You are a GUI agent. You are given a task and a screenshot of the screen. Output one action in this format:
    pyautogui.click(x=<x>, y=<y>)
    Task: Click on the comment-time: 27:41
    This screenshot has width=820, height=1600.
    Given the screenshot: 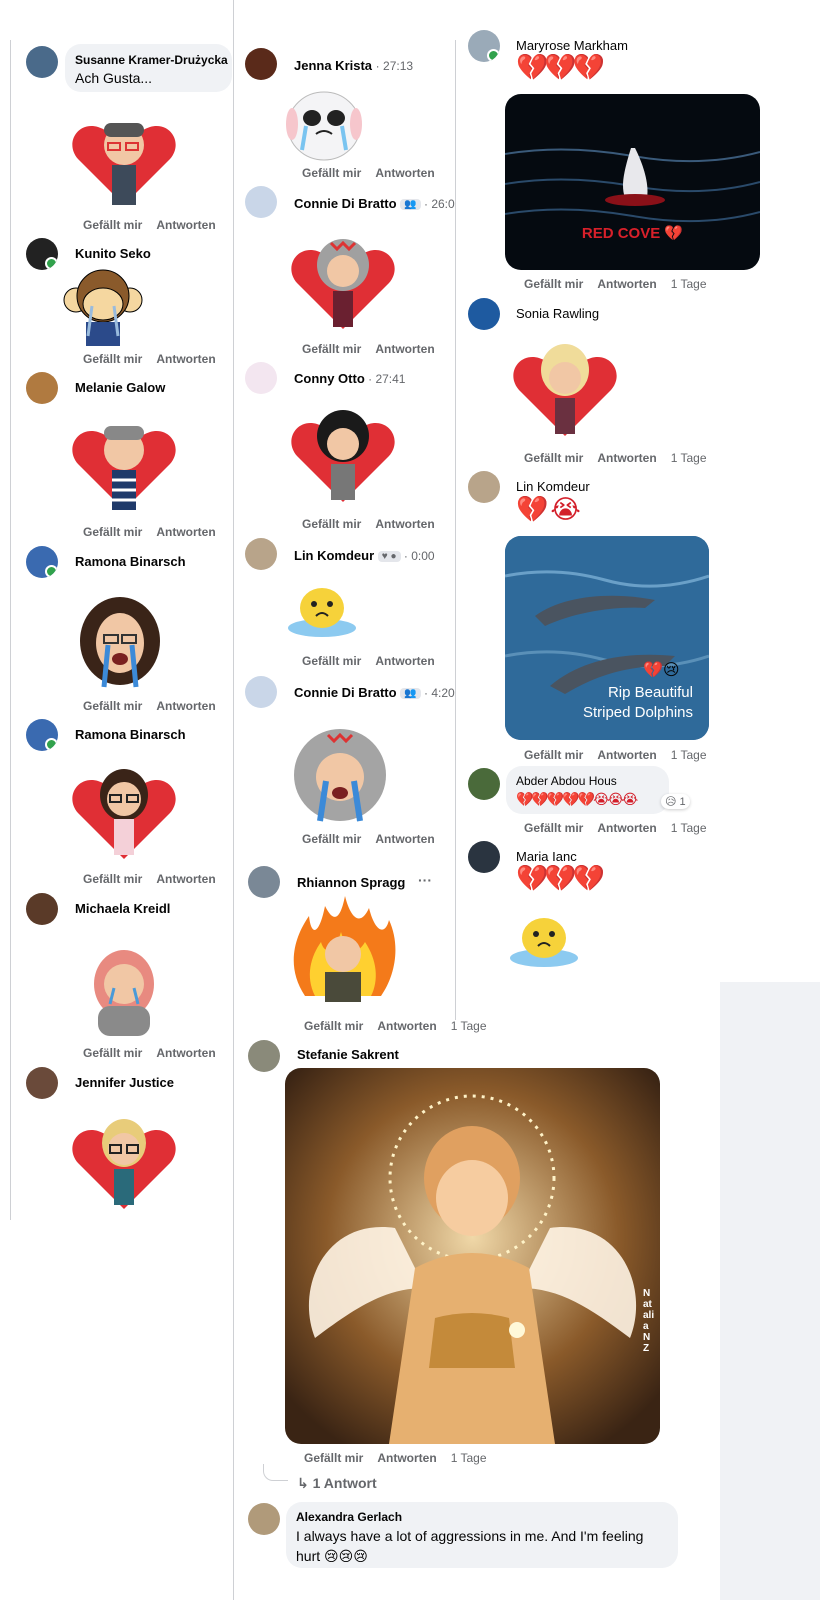 What is the action you would take?
    pyautogui.click(x=390, y=379)
    